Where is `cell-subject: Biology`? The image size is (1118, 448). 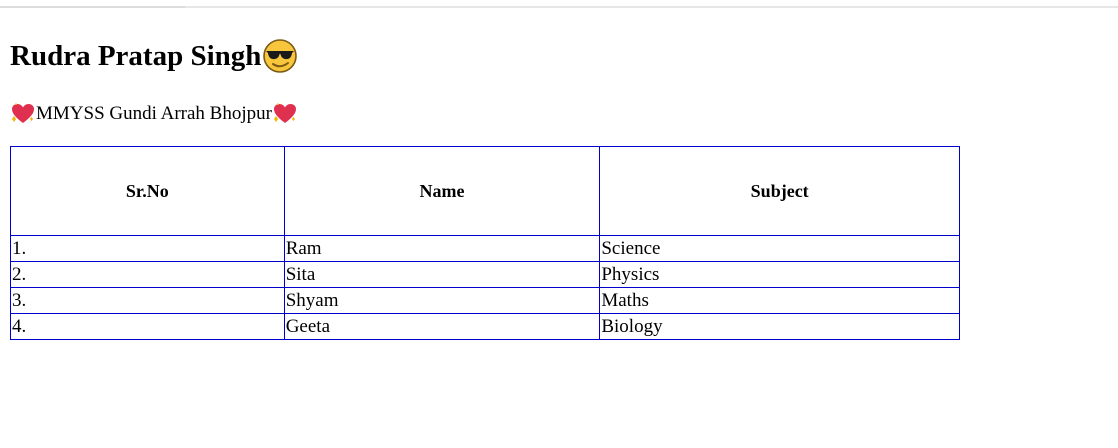 cell-subject: Biology is located at coordinates (779, 326).